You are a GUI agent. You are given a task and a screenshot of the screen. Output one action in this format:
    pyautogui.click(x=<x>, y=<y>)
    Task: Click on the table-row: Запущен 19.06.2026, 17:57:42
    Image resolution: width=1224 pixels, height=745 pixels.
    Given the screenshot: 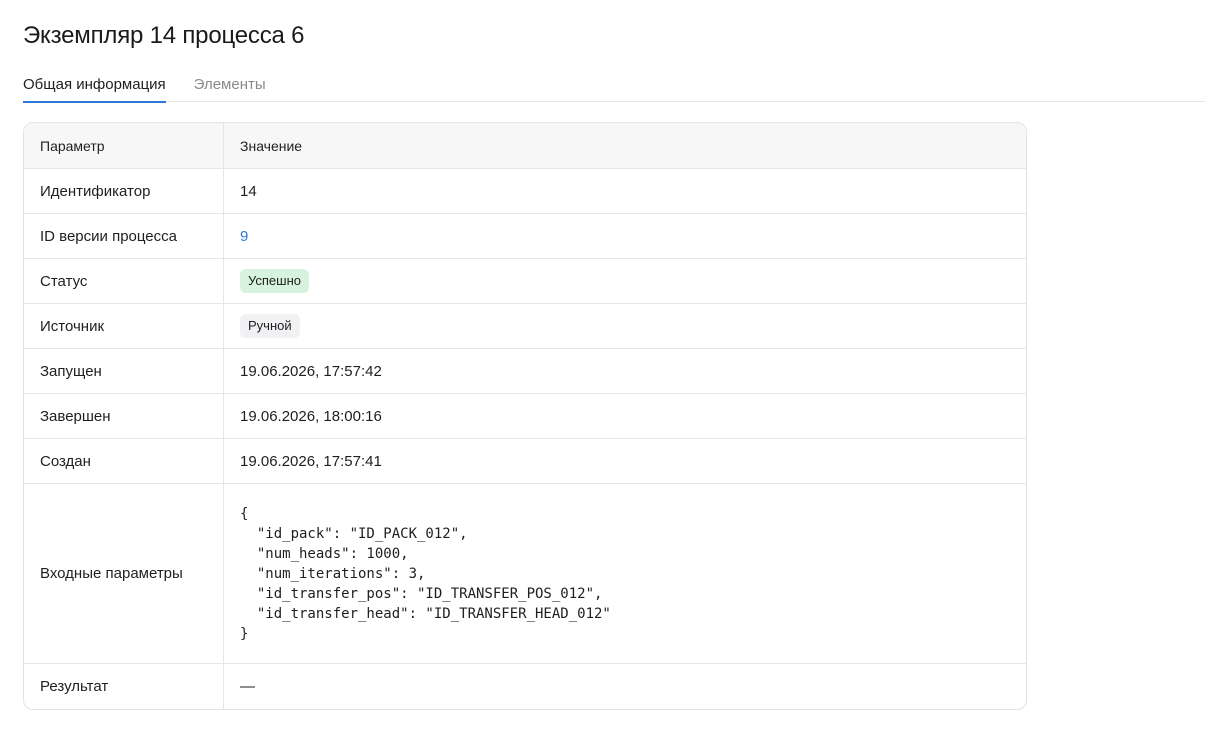 What is the action you would take?
    pyautogui.click(x=525, y=370)
    